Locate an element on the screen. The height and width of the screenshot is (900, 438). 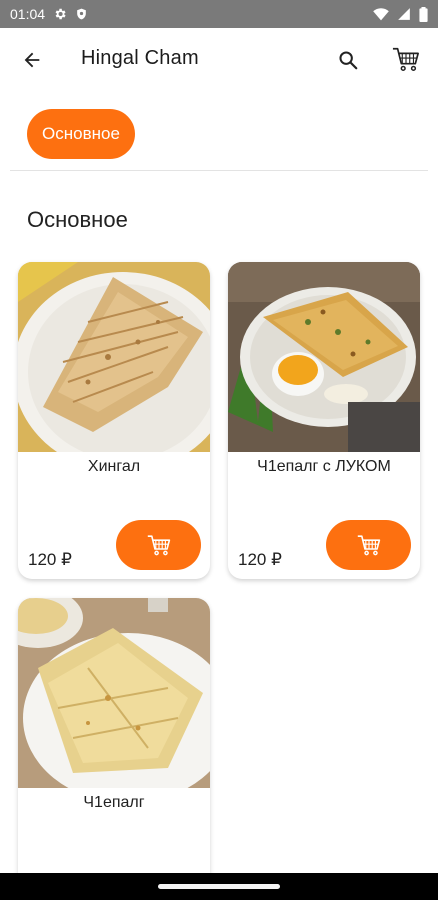
back-button is located at coordinates (32, 60).